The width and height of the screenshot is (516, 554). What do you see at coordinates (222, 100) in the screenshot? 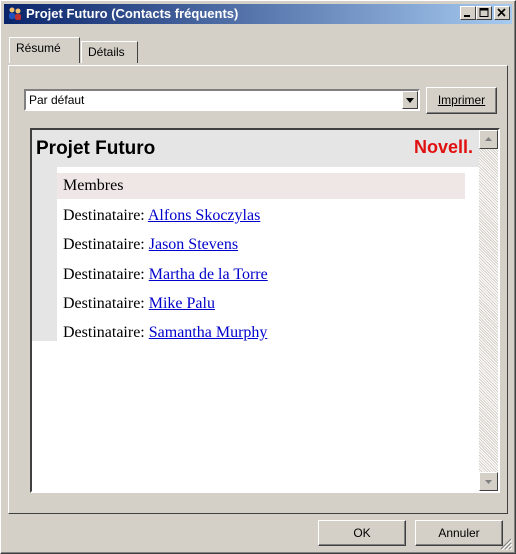
I see `view-select: Par défaut` at bounding box center [222, 100].